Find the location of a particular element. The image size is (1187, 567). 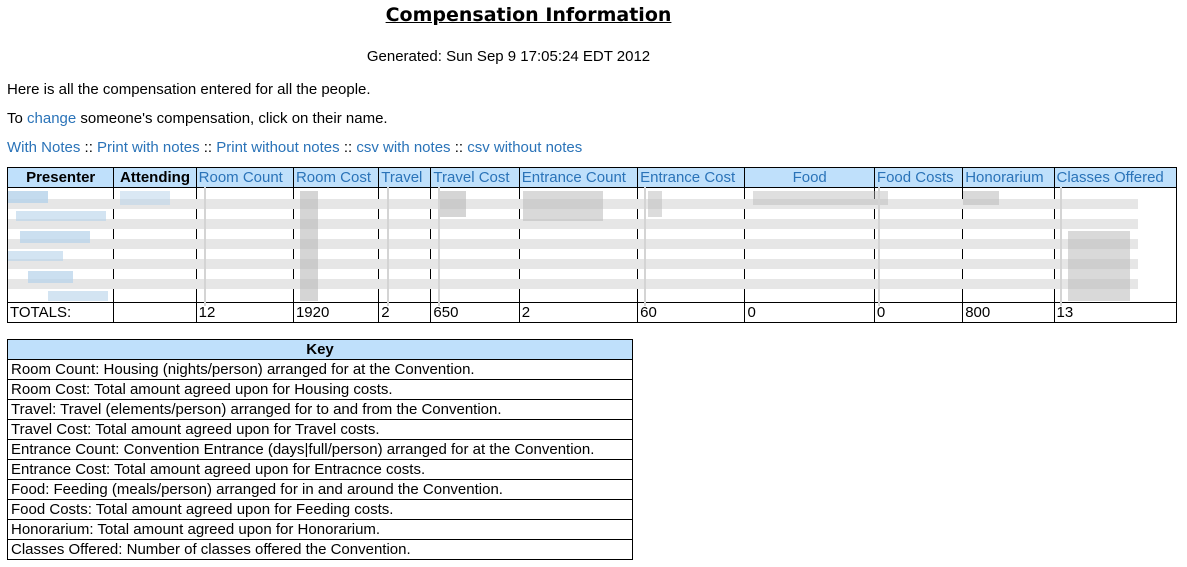

totals-row: TOTALS: 12 1920 2 650 2 60 0 0 800 13 is located at coordinates (591, 312).